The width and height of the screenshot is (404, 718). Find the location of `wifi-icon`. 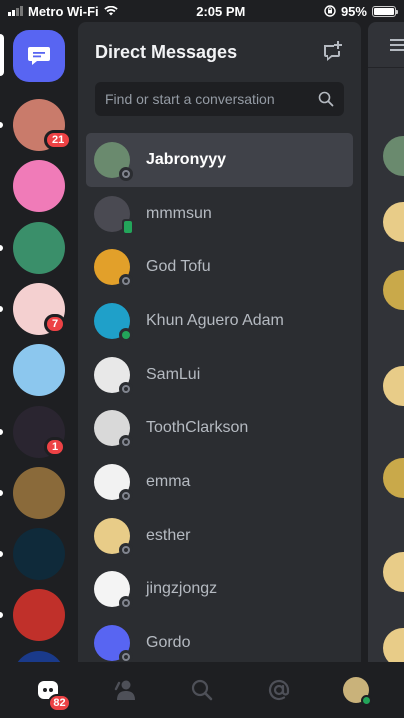

wifi-icon is located at coordinates (110, 11).